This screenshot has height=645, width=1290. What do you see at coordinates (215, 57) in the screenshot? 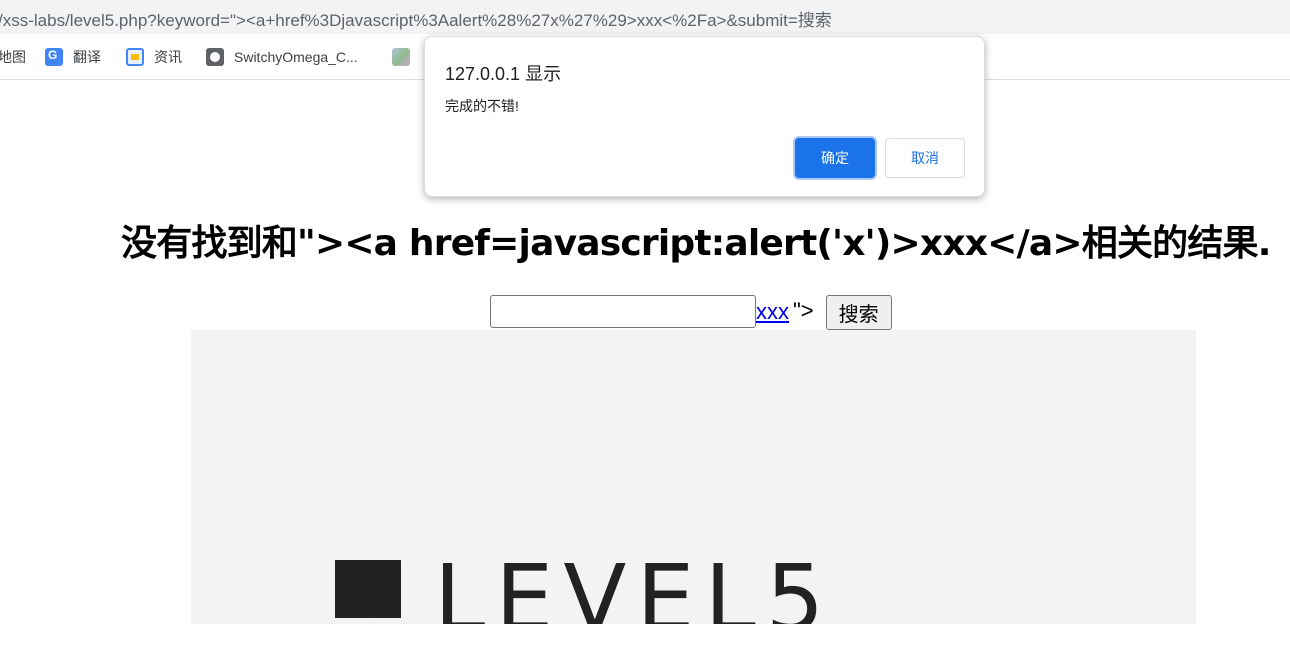
I see `globe-icon` at bounding box center [215, 57].